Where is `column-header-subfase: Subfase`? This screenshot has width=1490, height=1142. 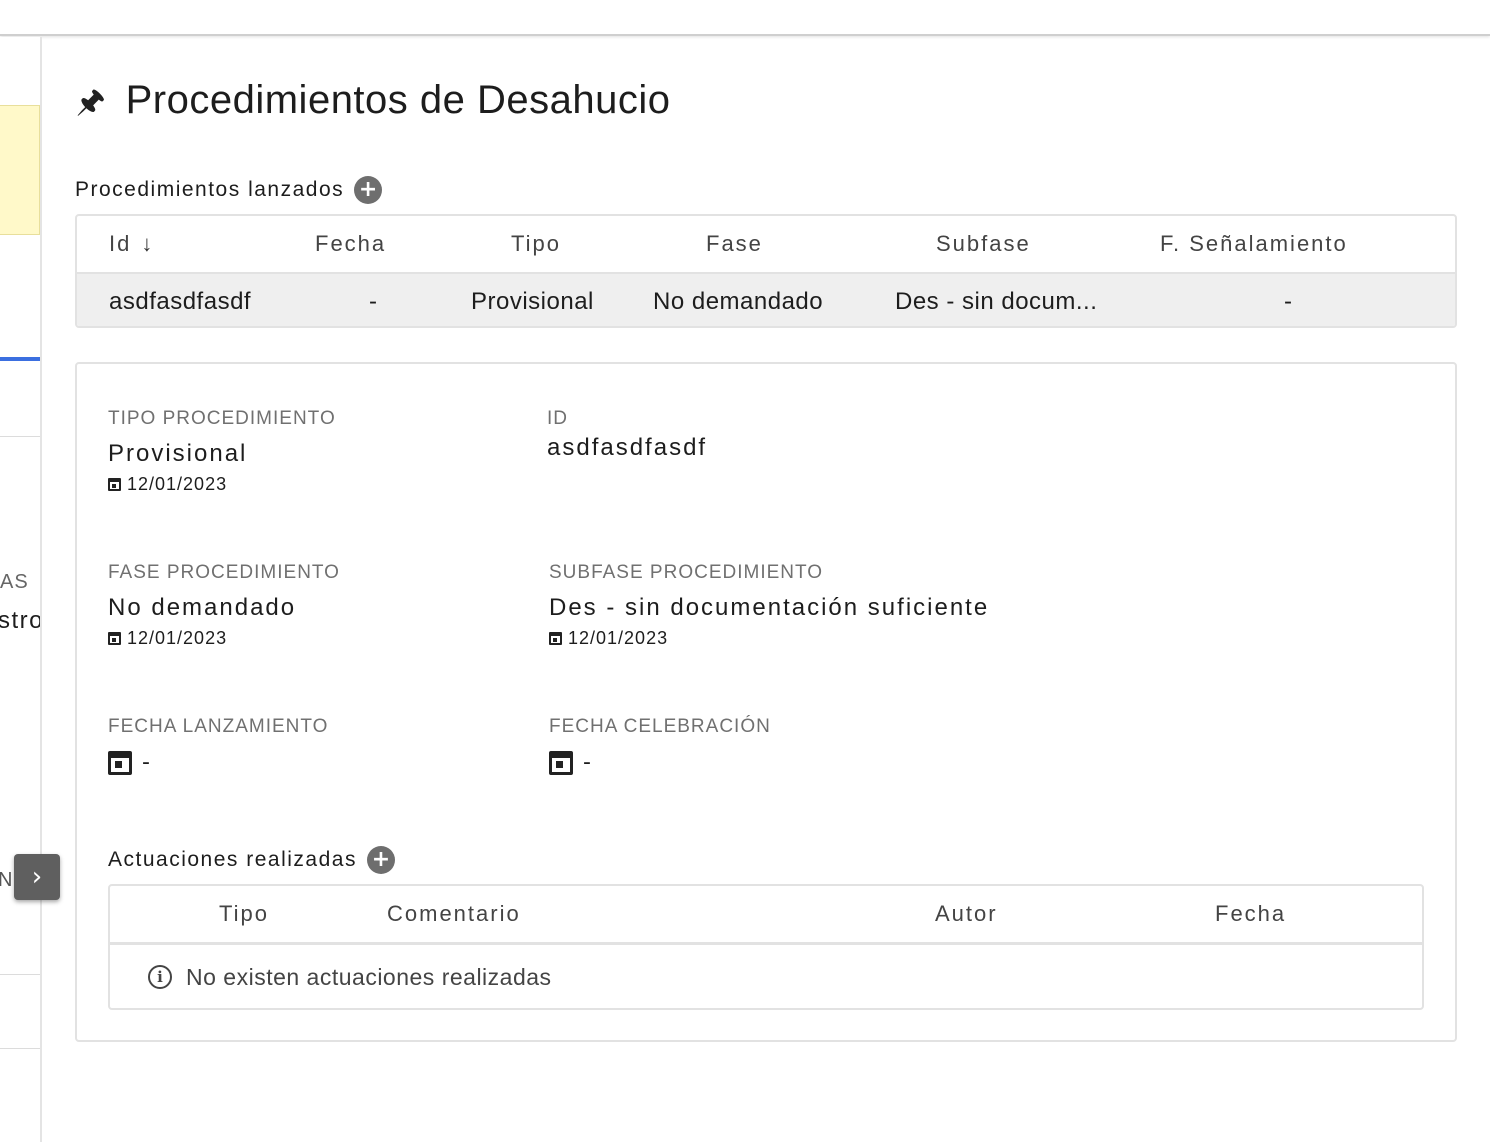 column-header-subfase: Subfase is located at coordinates (983, 244).